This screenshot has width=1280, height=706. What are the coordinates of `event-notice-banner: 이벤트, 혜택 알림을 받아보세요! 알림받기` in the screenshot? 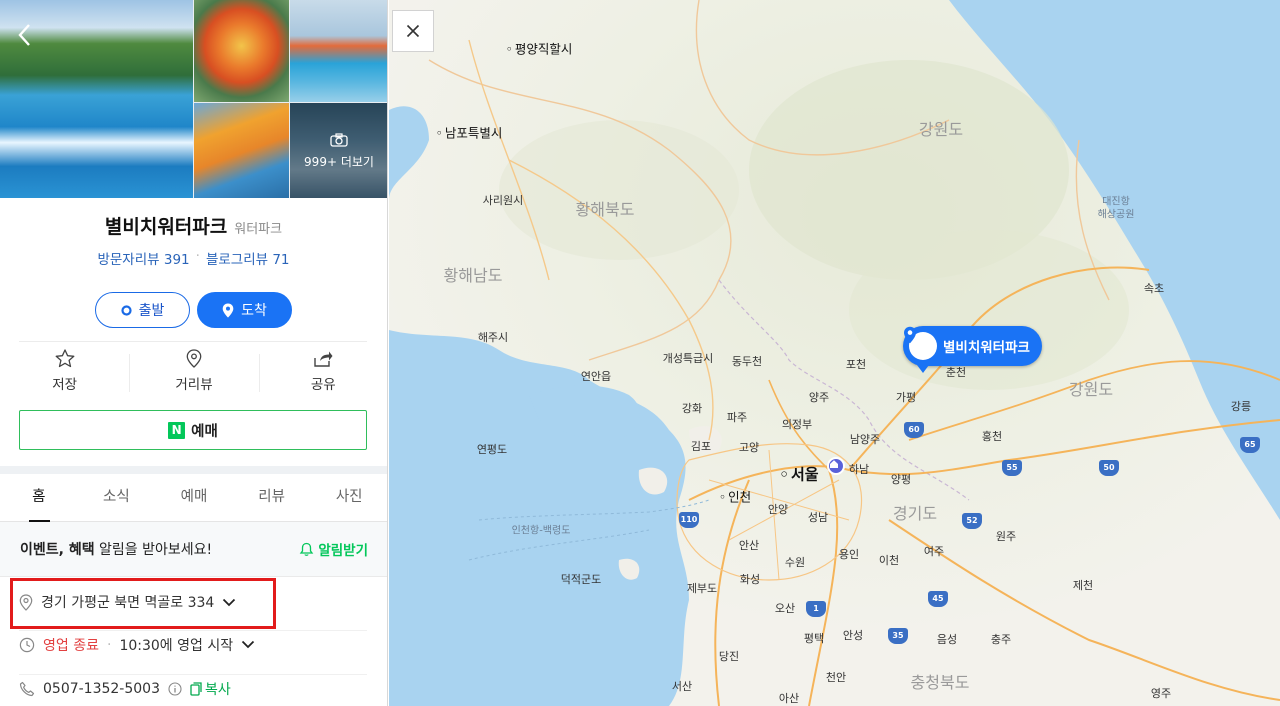 It's located at (193, 549).